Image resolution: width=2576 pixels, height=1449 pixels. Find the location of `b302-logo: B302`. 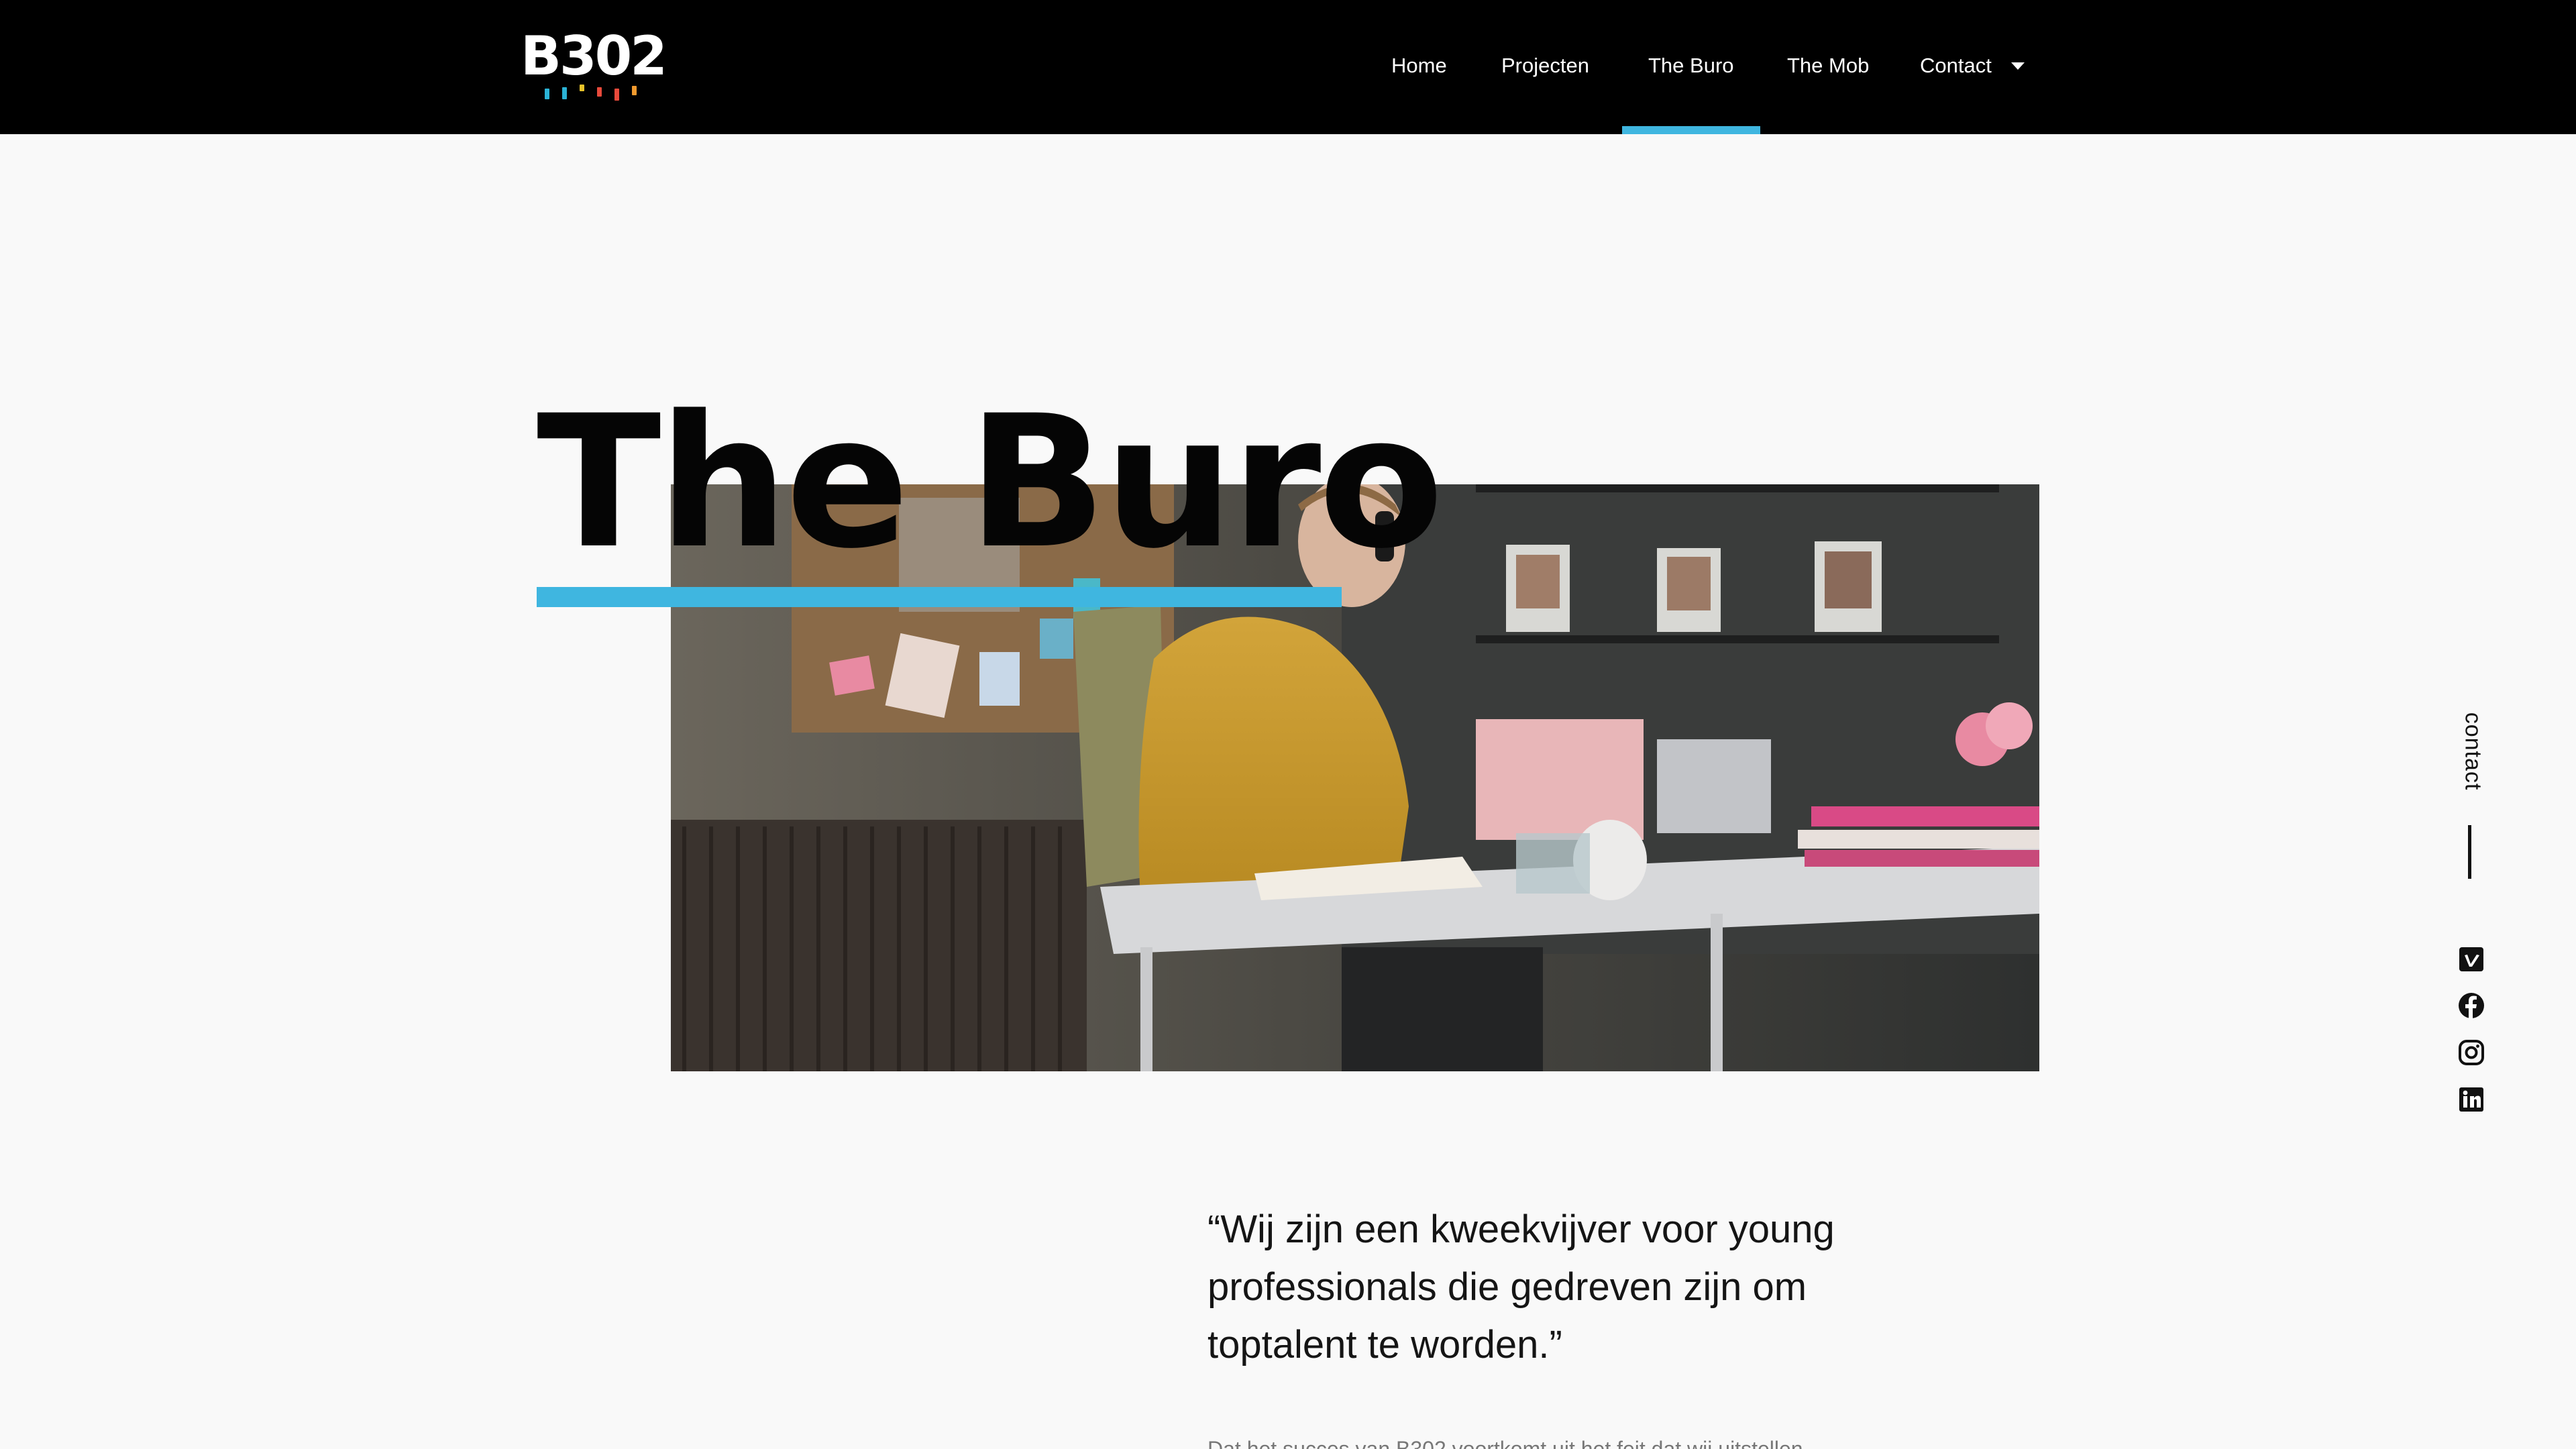

b302-logo: B302 is located at coordinates (594, 67).